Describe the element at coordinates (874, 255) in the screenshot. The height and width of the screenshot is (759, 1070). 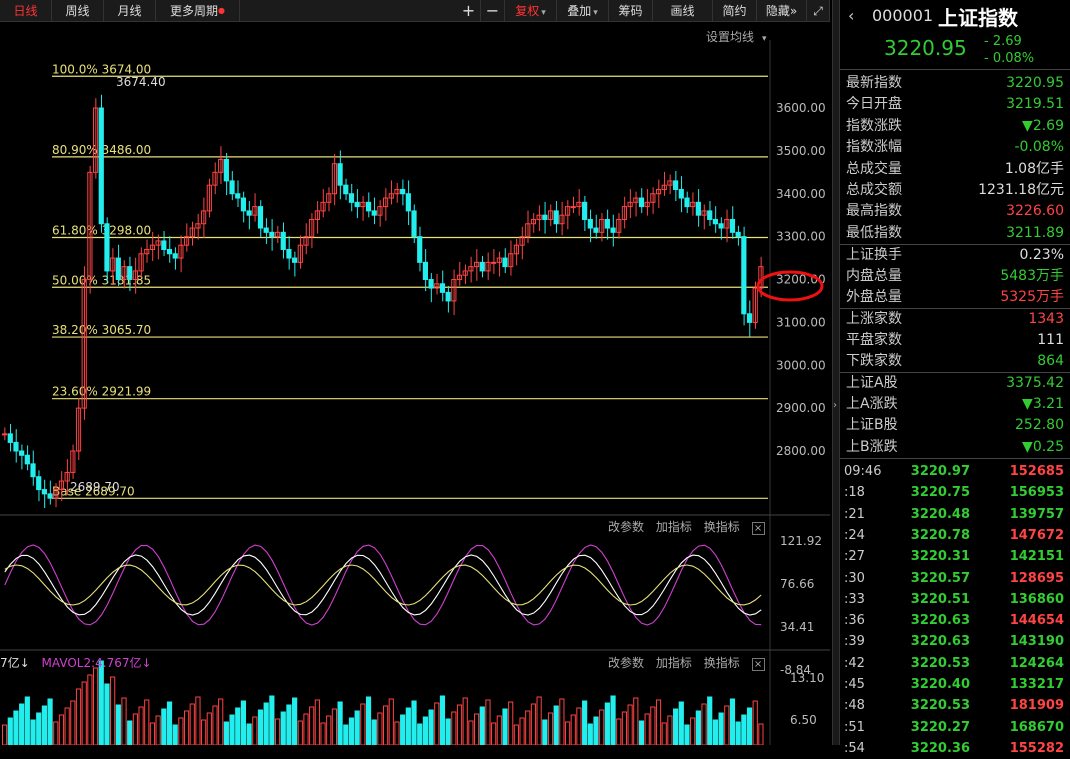
I see `stat-label: 上证换手` at that location.